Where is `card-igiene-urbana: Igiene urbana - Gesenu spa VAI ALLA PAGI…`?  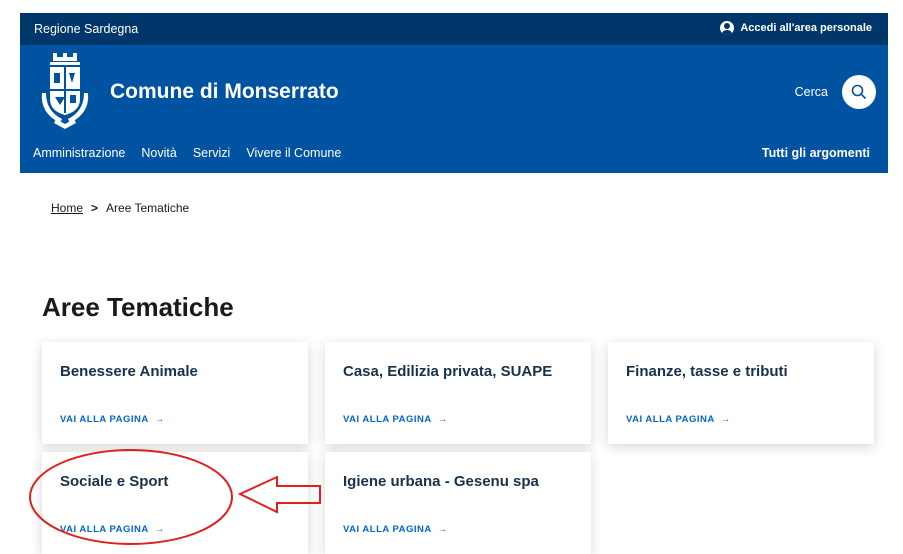
card-igiene-urbana: Igiene urbana - Gesenu spa VAI ALLA PAGI… is located at coordinates (458, 503).